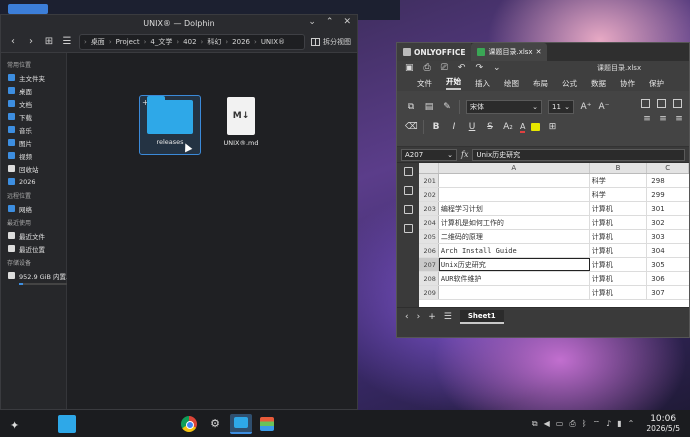  Describe the element at coordinates (479, 68) in the screenshot. I see `redo-icon: ↷` at that location.